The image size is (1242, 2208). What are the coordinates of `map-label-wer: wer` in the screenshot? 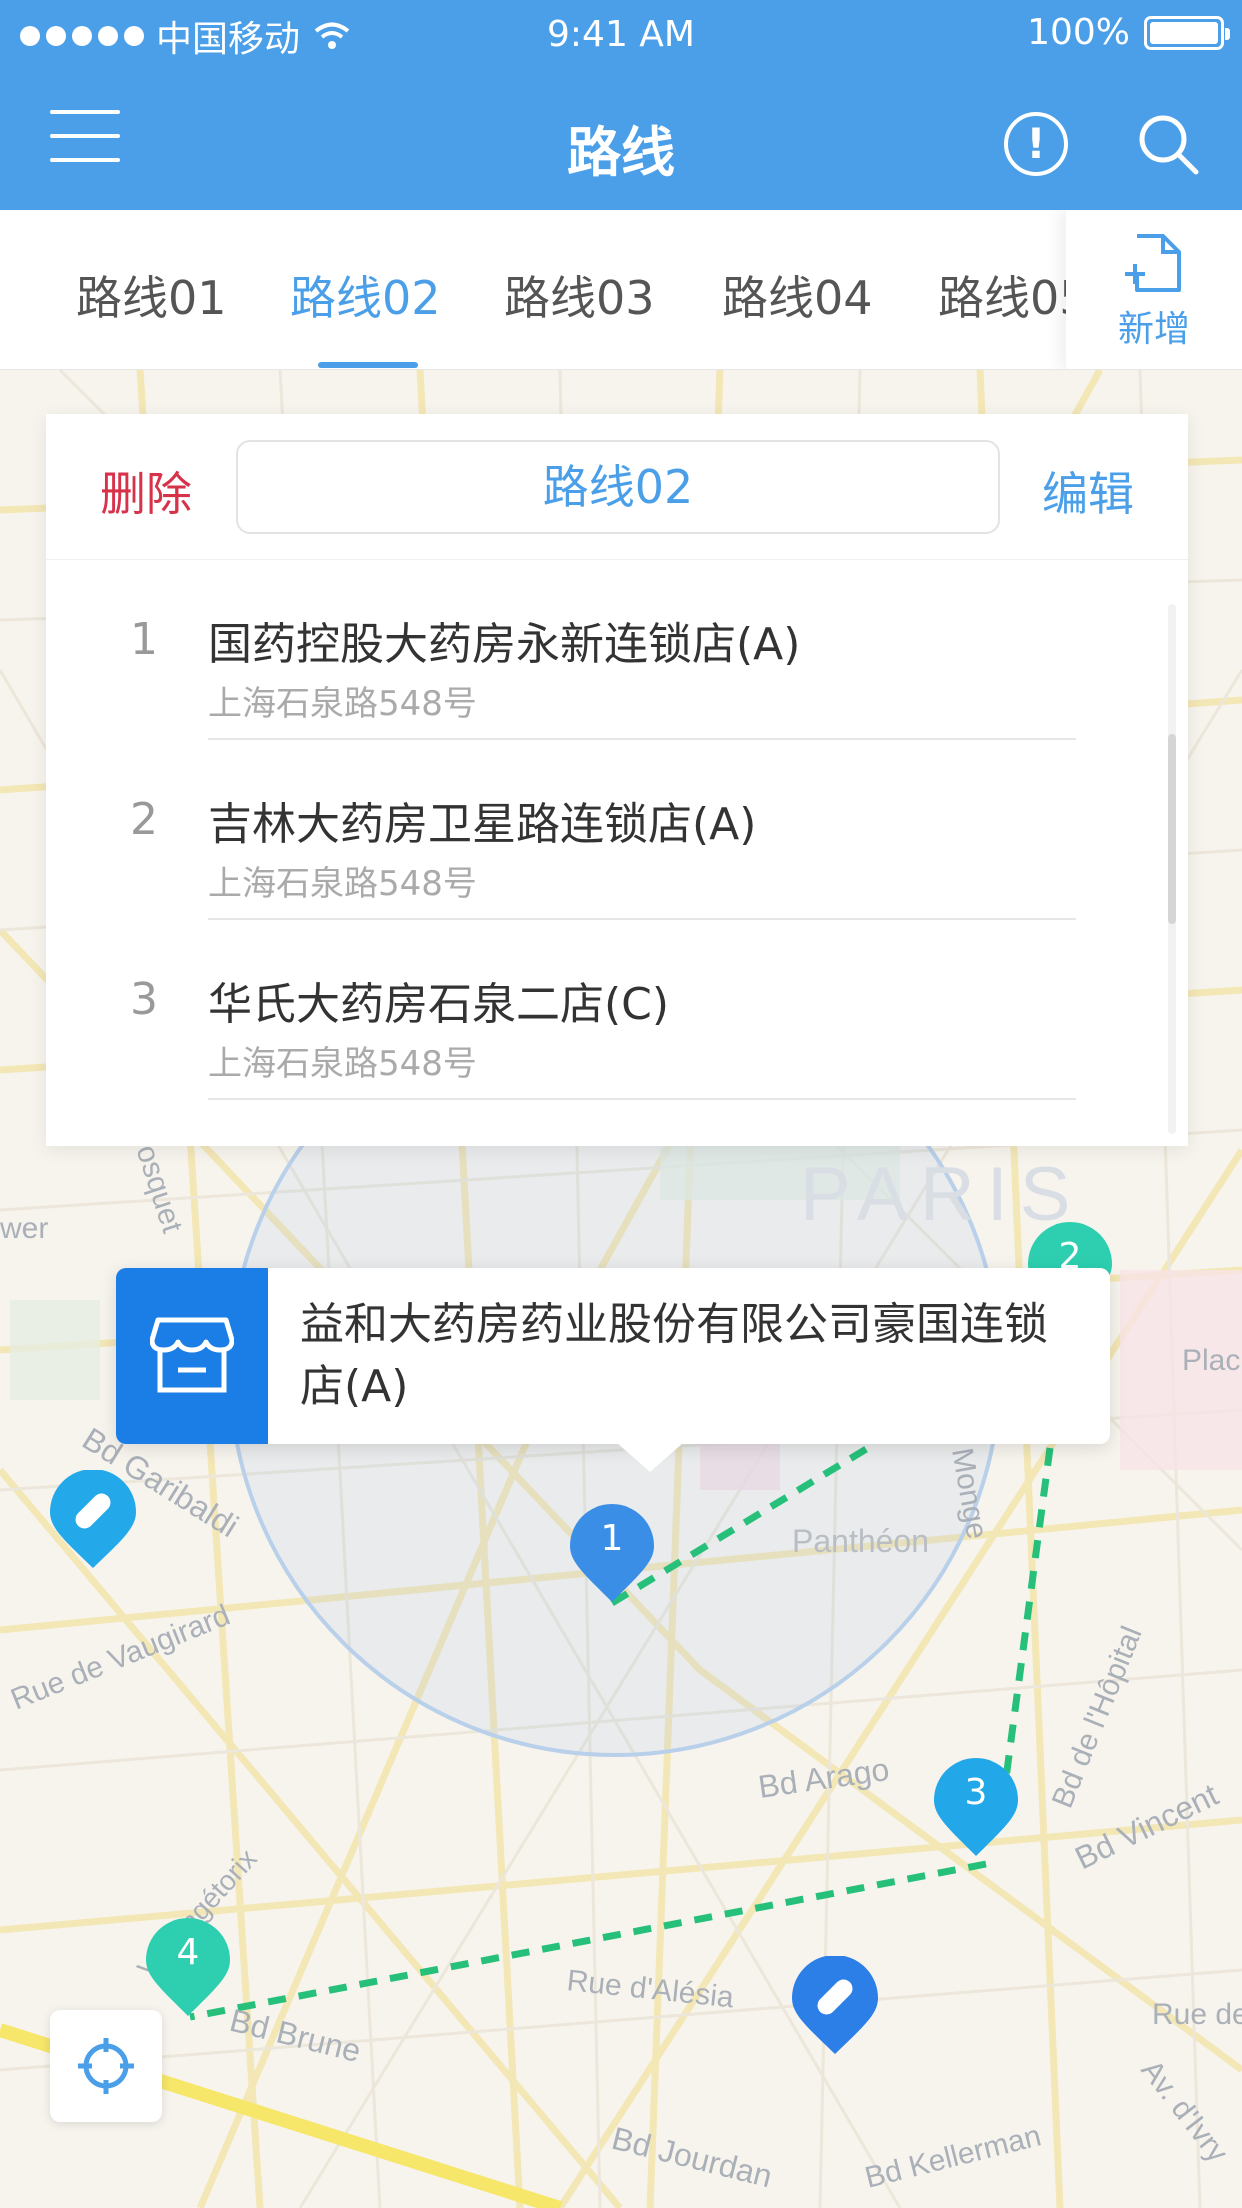 It's located at (24, 1228).